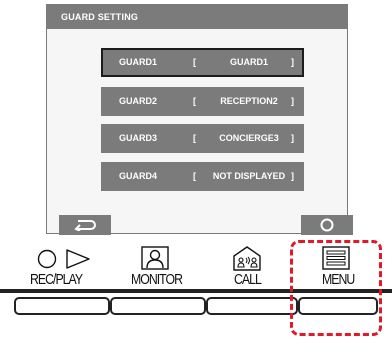 The image size is (392, 340). What do you see at coordinates (248, 62) in the screenshot?
I see `guard-value: GUARD1` at bounding box center [248, 62].